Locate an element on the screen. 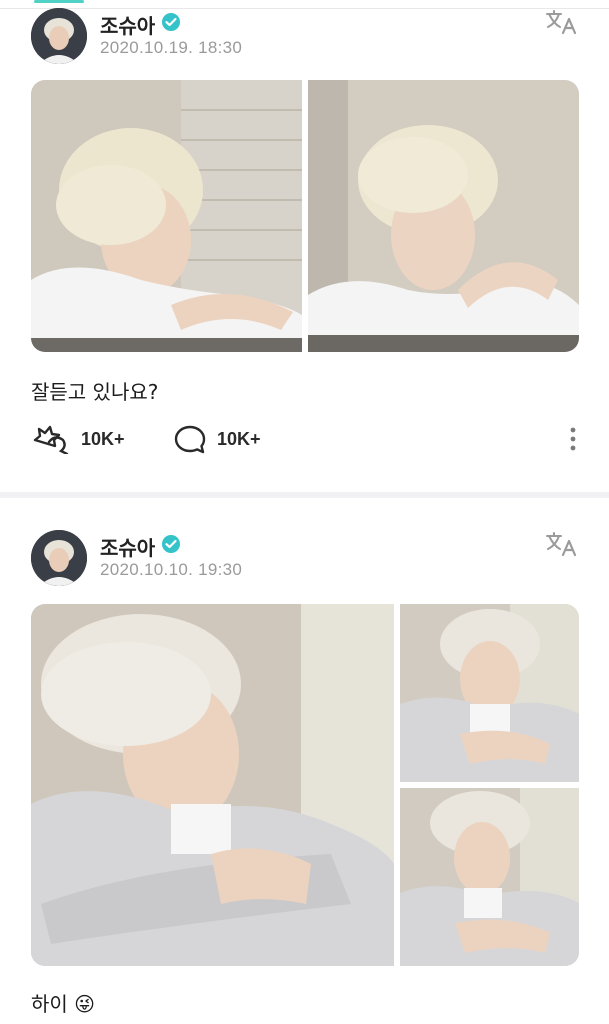 The height and width of the screenshot is (1024, 609). post-actions: 10K+ 10K+ is located at coordinates (305, 439).